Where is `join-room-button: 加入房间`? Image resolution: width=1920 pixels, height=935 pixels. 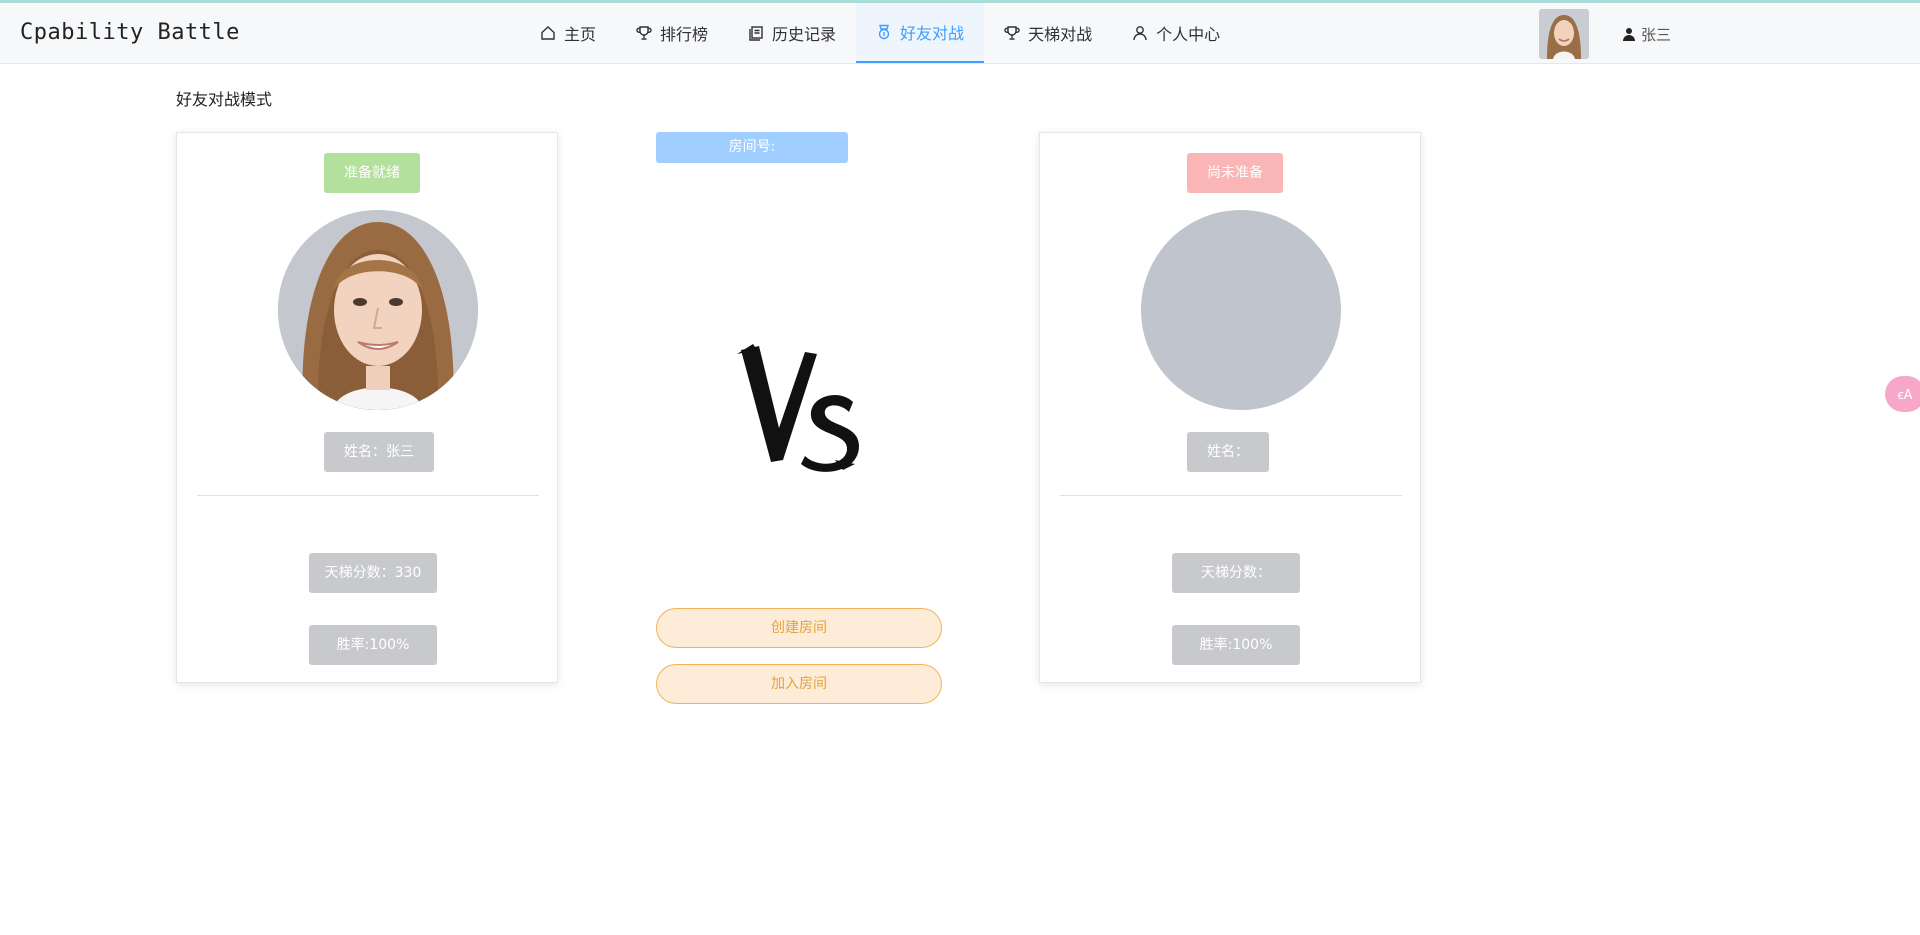
join-room-button: 加入房间 is located at coordinates (799, 684).